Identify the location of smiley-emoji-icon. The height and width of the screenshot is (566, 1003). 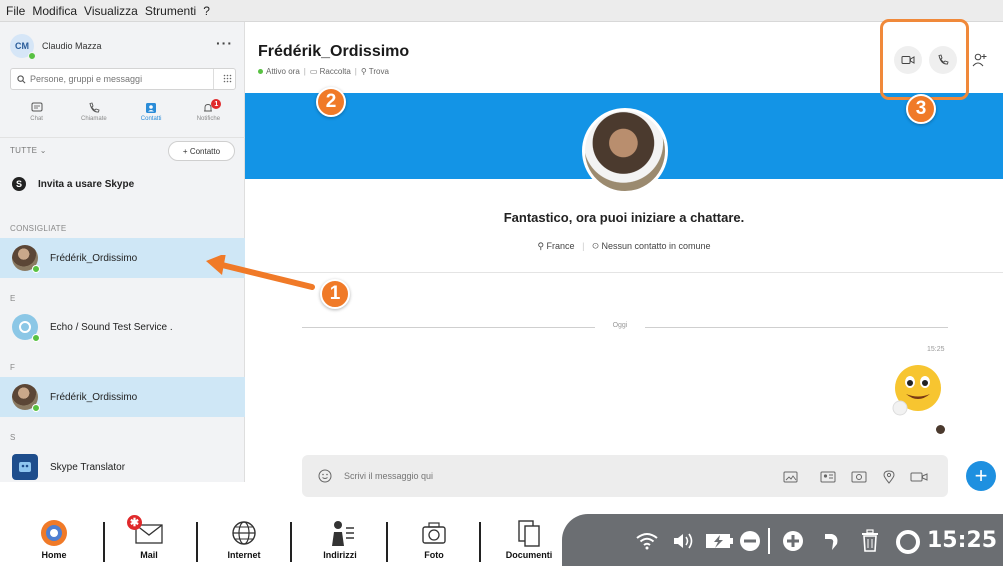
(916, 390).